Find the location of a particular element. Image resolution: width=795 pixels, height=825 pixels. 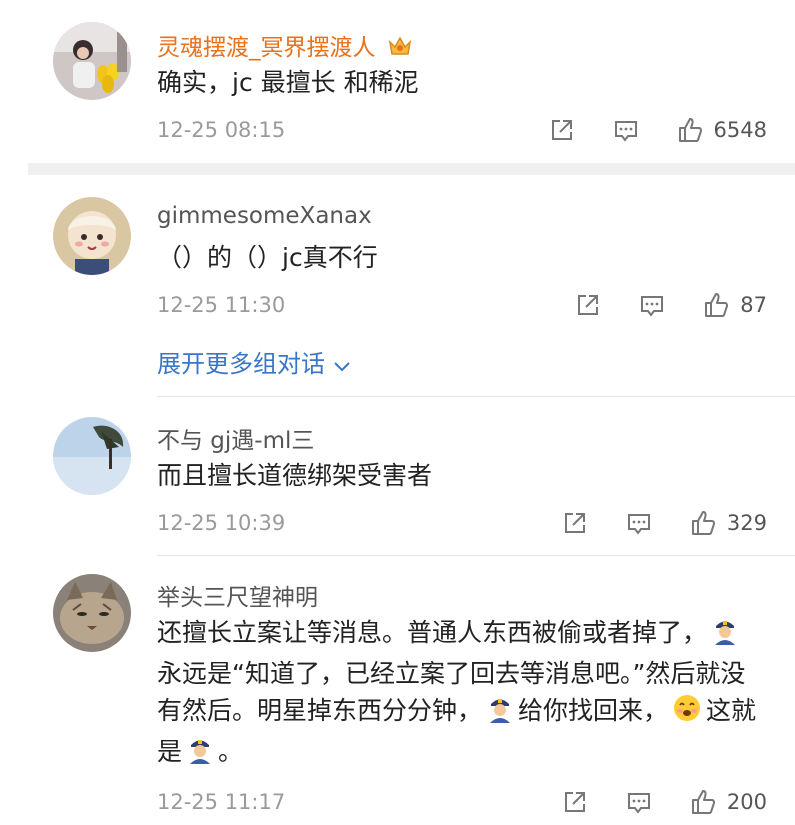

username: 灵魂摆渡_冥界摆渡人 is located at coordinates (287, 46).